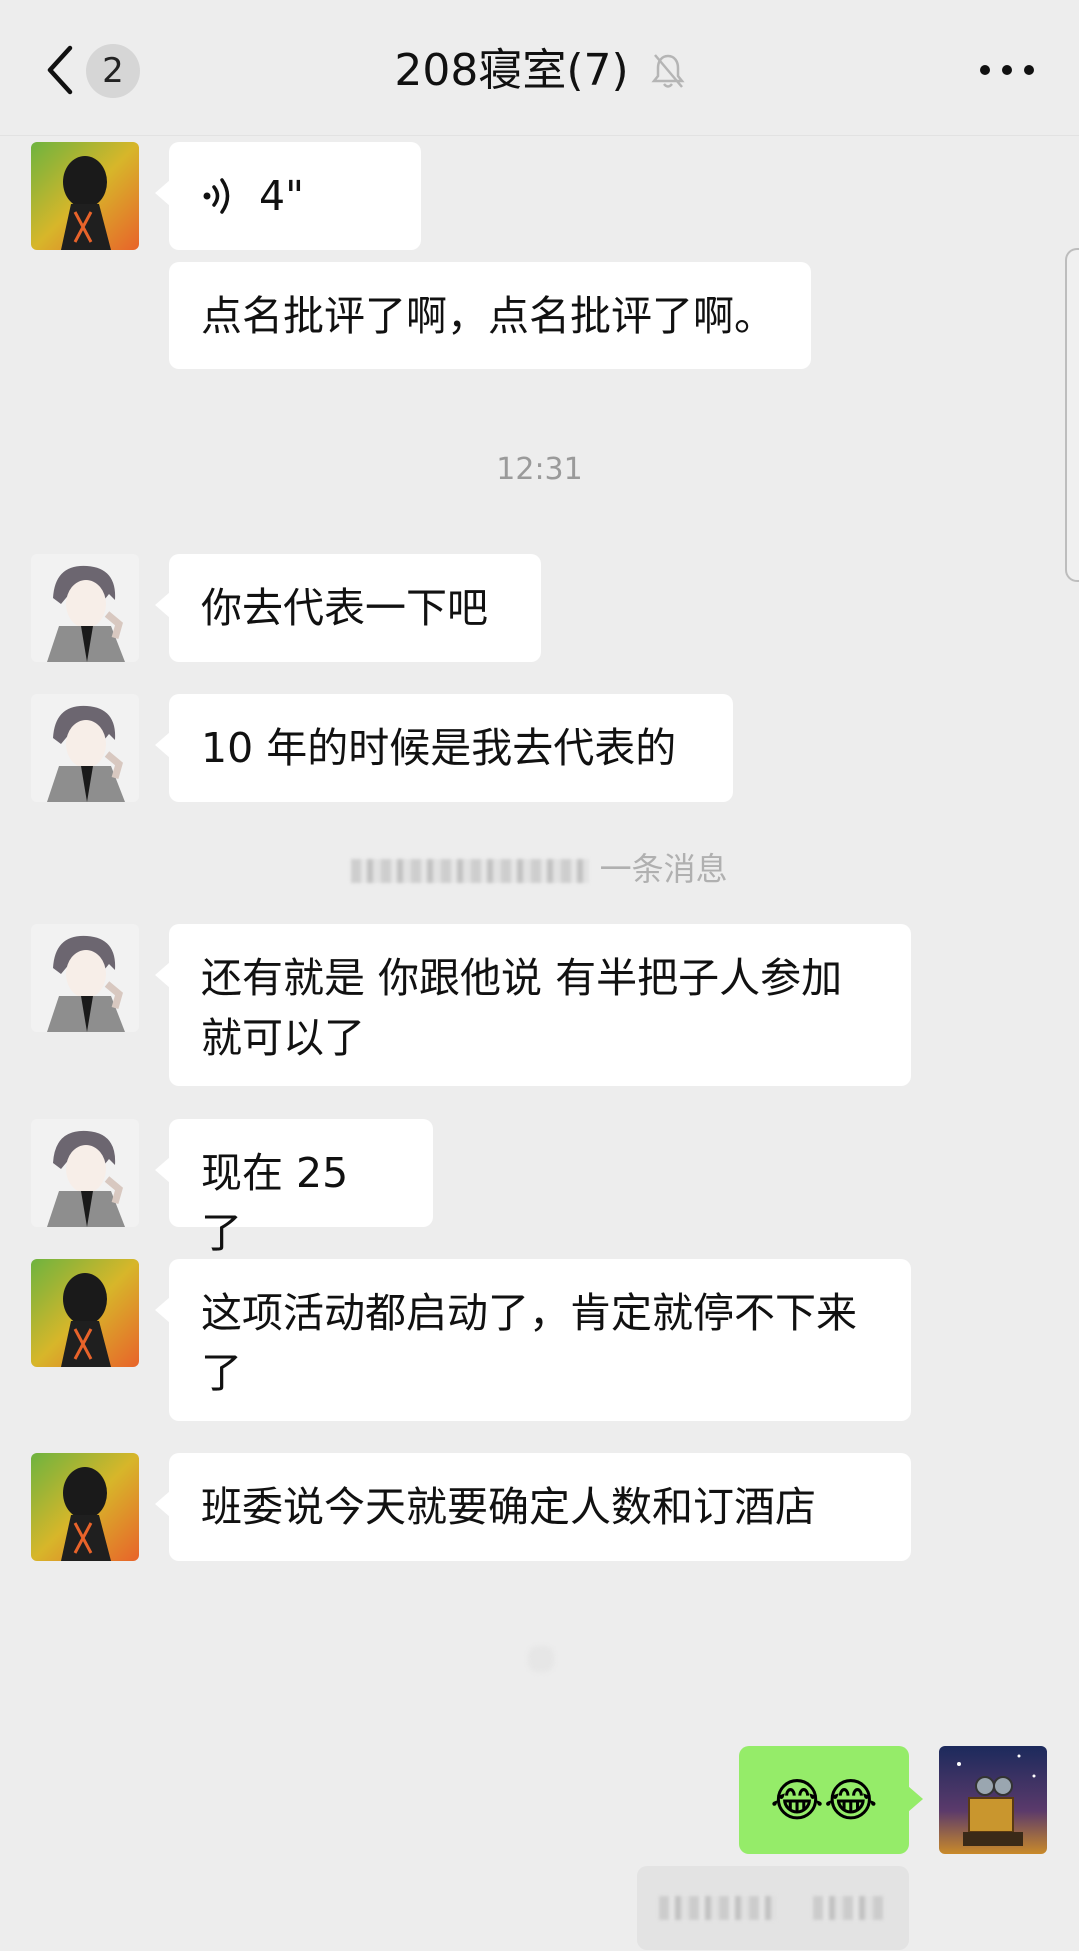  I want to click on message-bubble: 这项活动都启动了，肯定就停不下来了, so click(533, 1340).